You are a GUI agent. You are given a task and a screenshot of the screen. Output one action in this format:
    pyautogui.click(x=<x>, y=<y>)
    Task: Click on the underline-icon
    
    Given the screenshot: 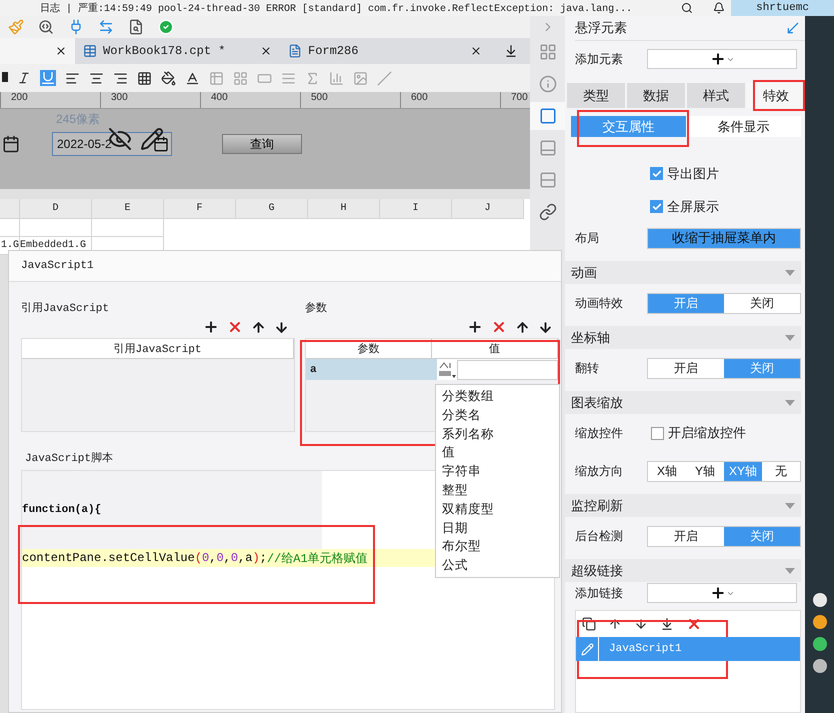 What is the action you would take?
    pyautogui.click(x=48, y=78)
    